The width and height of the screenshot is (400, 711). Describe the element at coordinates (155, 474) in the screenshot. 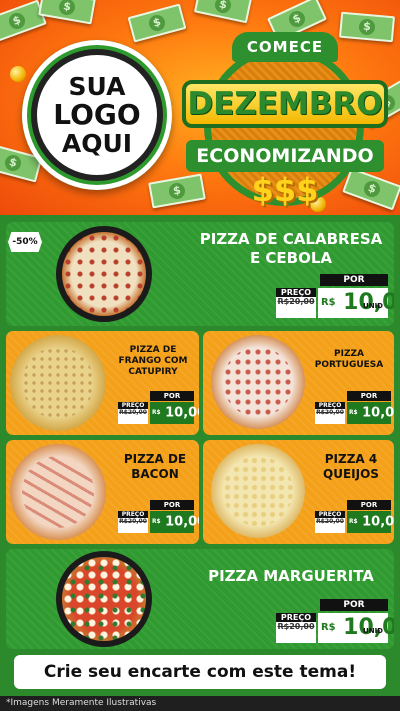

I see `product-name-line: BACON` at that location.